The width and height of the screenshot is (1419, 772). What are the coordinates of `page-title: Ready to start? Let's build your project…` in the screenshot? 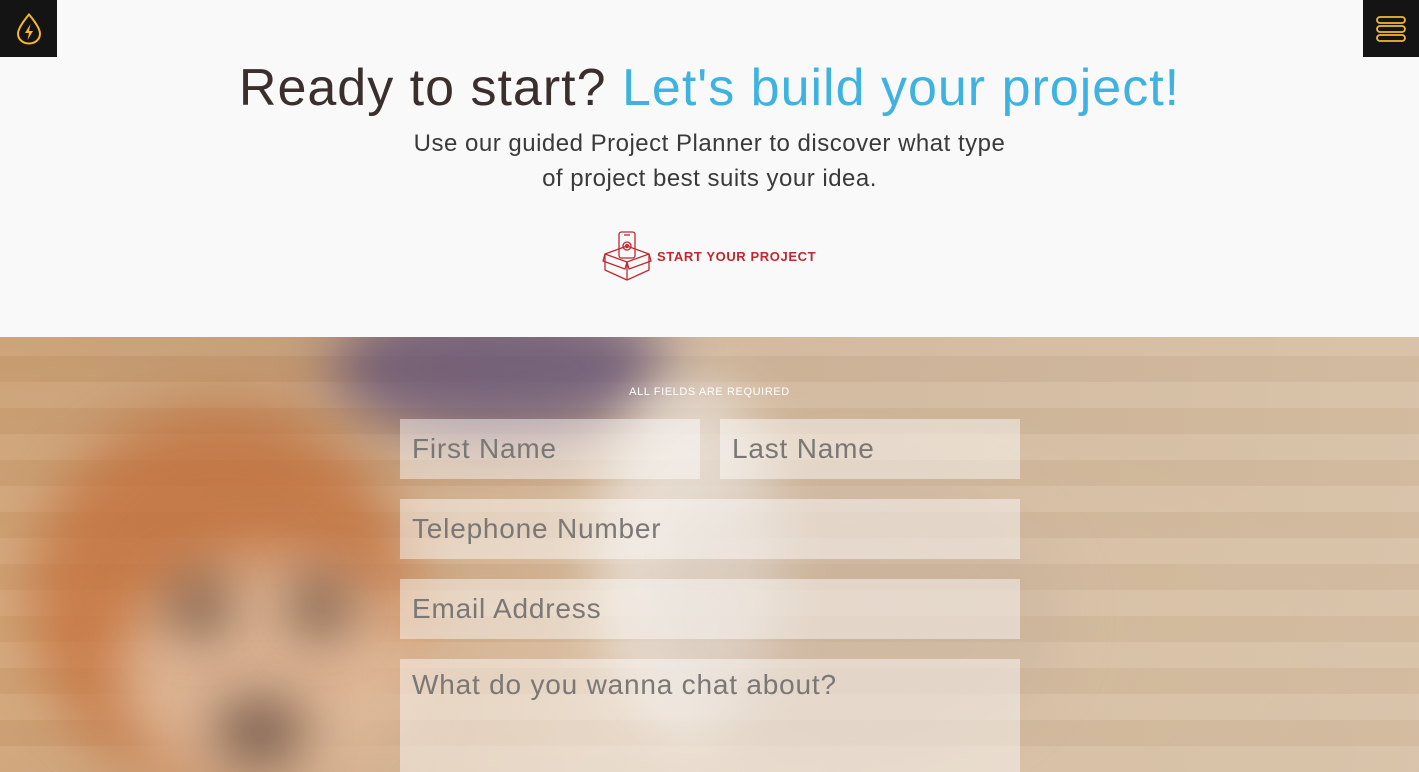 It's located at (709, 88).